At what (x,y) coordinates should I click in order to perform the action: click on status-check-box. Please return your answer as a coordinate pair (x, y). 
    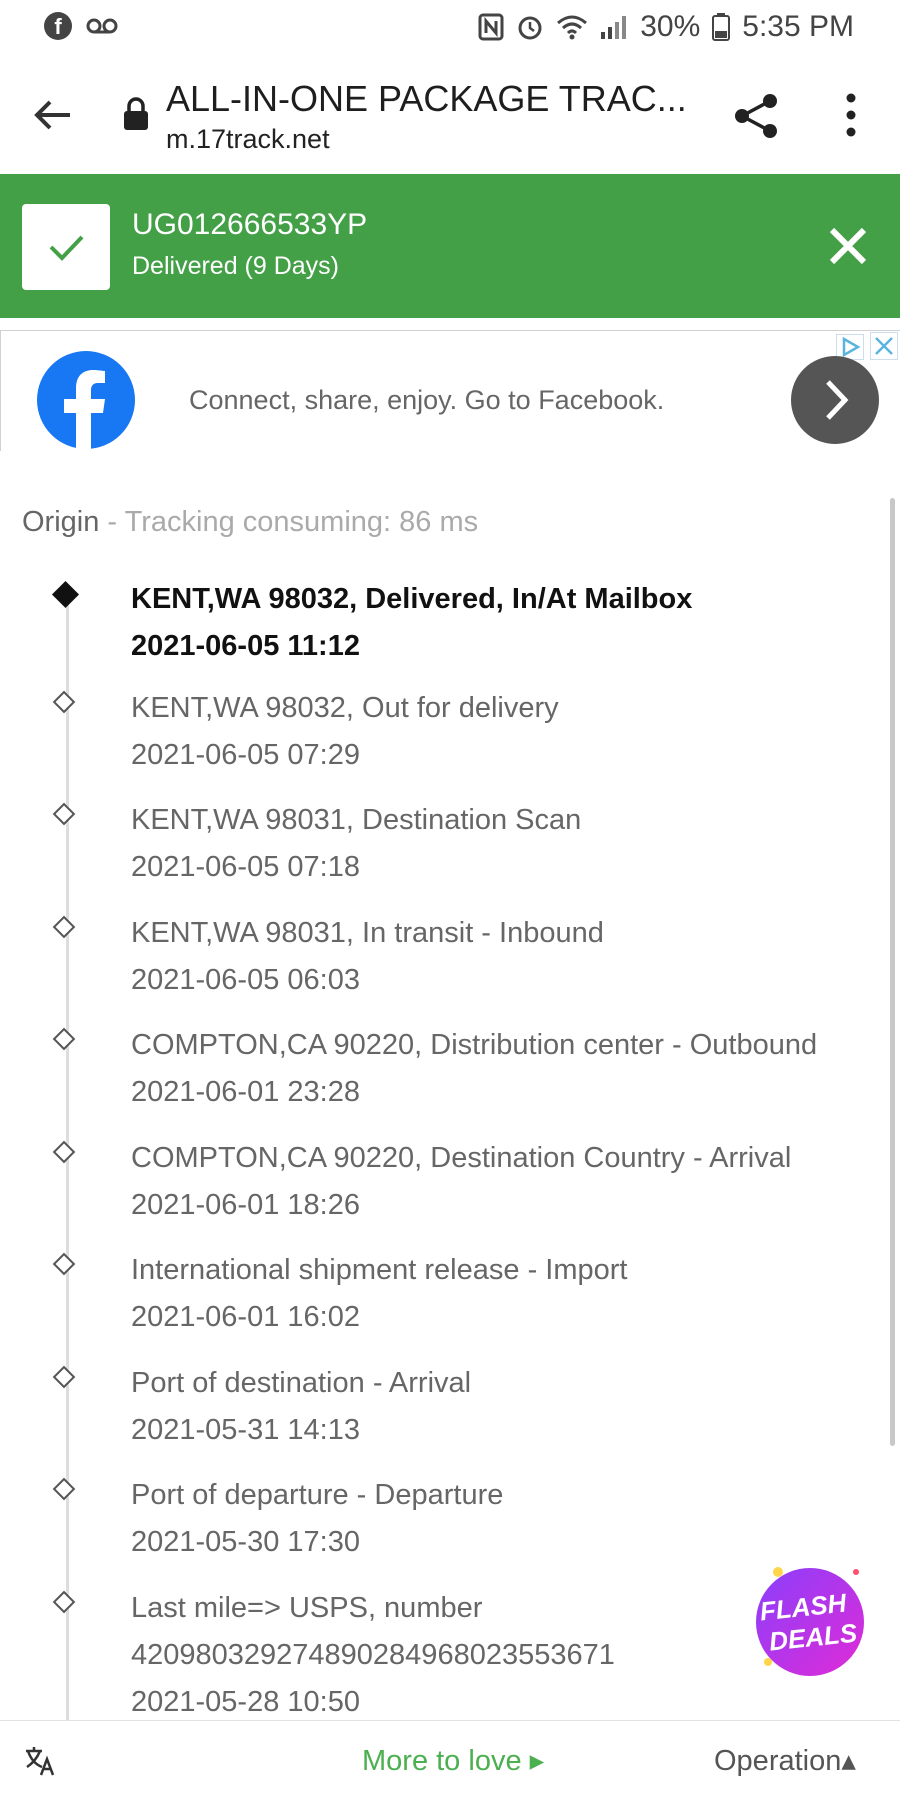
    Looking at the image, I should click on (66, 247).